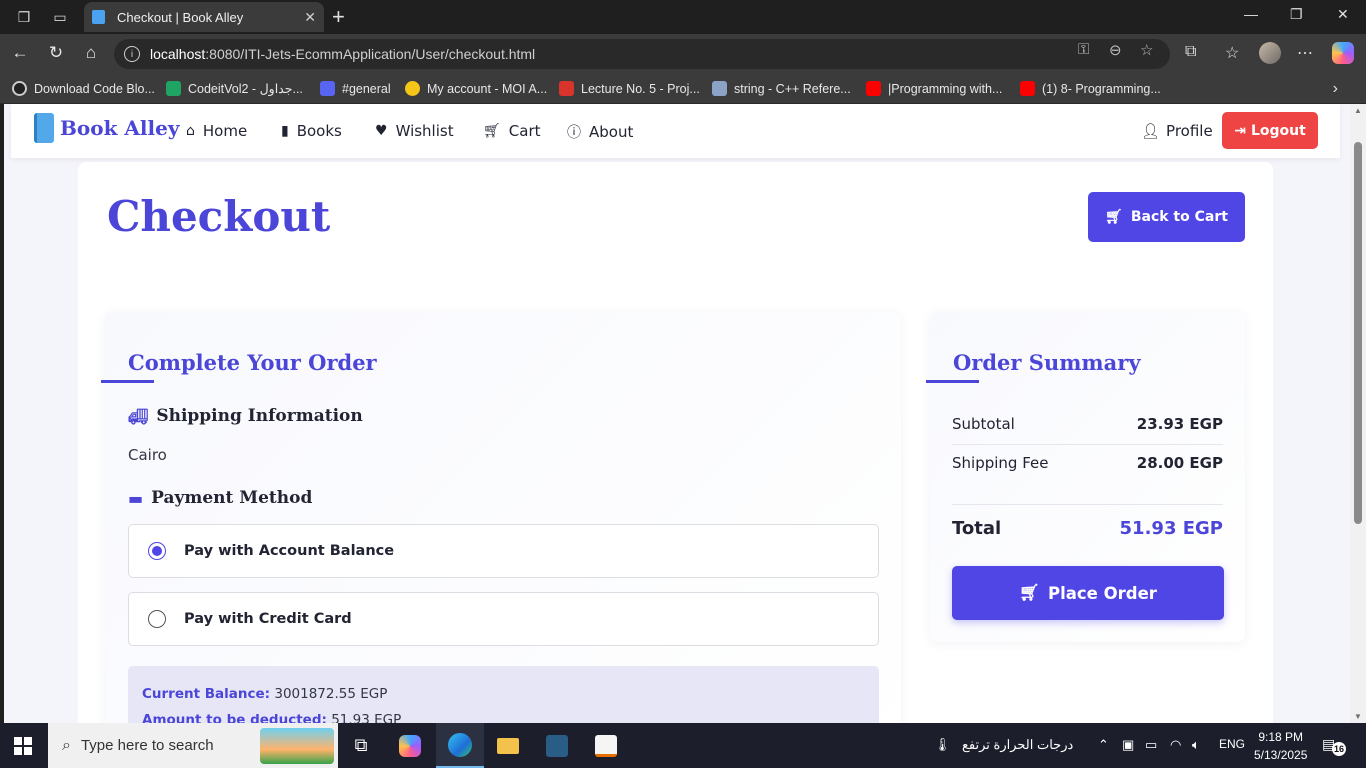  What do you see at coordinates (600, 132) in the screenshot?
I see `nav-about: ⓘ About` at bounding box center [600, 132].